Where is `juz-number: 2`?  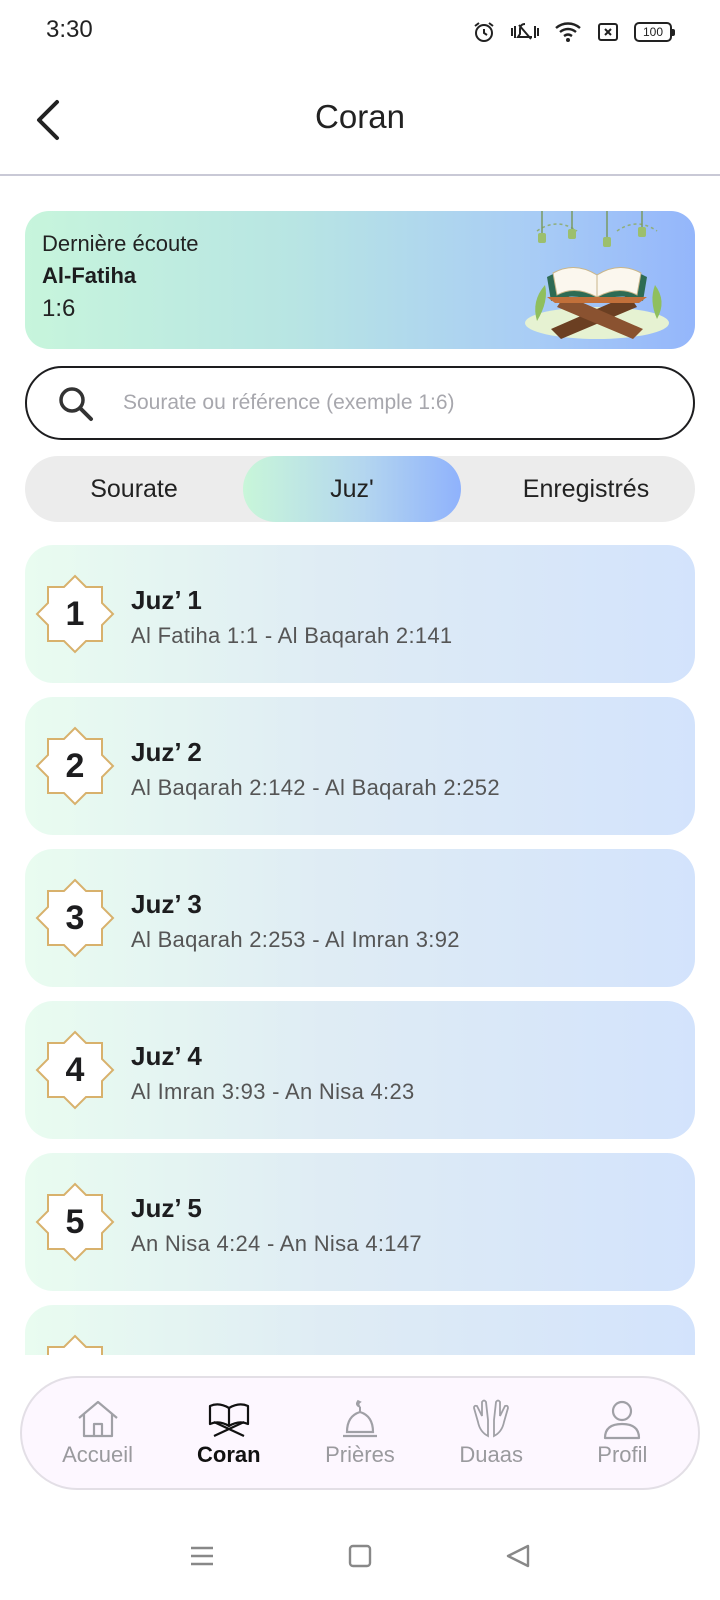 juz-number: 2 is located at coordinates (75, 765).